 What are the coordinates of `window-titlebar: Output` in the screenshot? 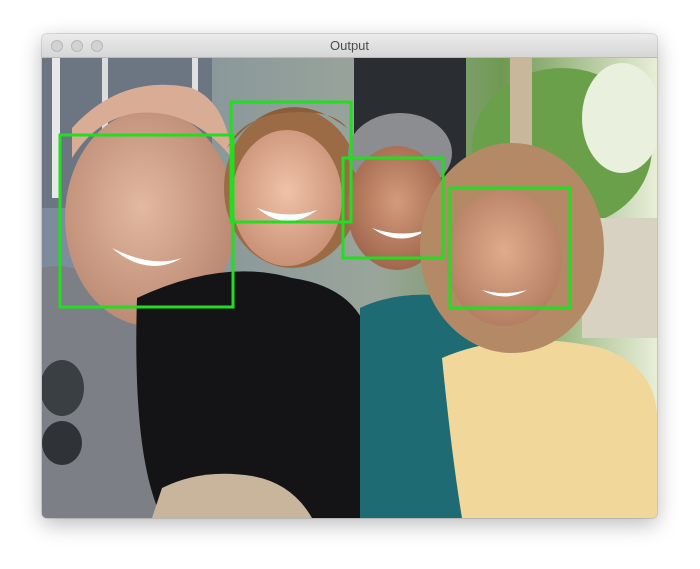 It's located at (349, 46).